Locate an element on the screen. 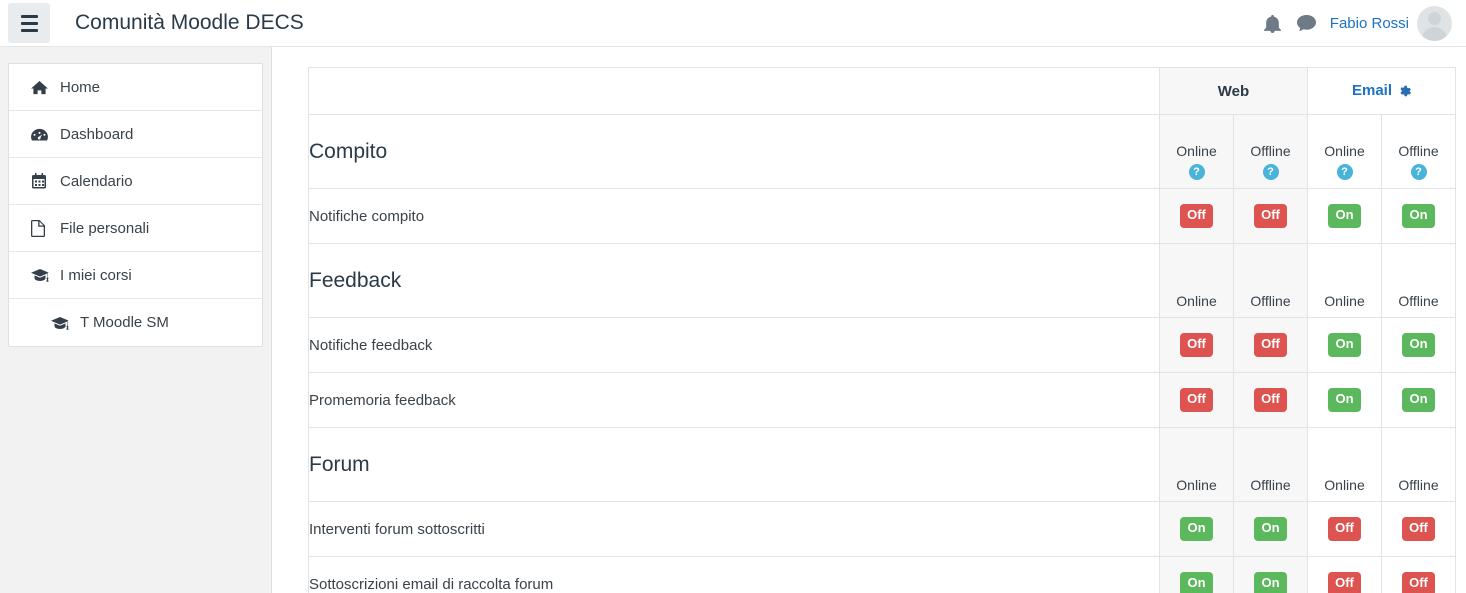 This screenshot has height=593, width=1466. sidebar-item-home: Home is located at coordinates (135, 87).